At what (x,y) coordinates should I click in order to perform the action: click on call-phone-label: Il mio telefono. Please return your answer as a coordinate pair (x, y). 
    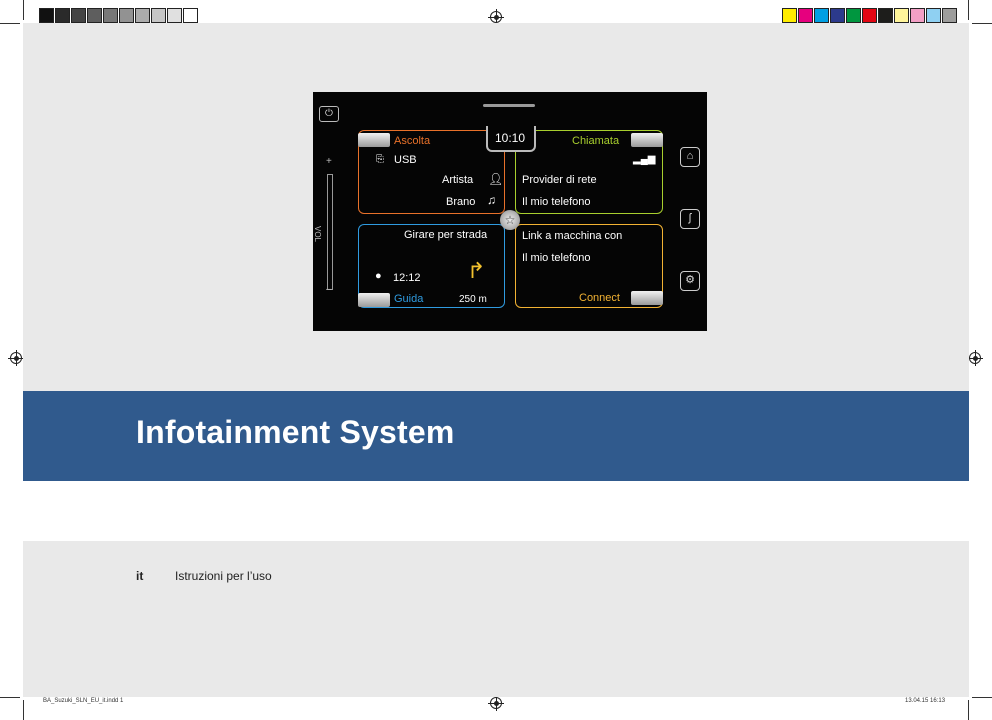
    Looking at the image, I should click on (556, 202).